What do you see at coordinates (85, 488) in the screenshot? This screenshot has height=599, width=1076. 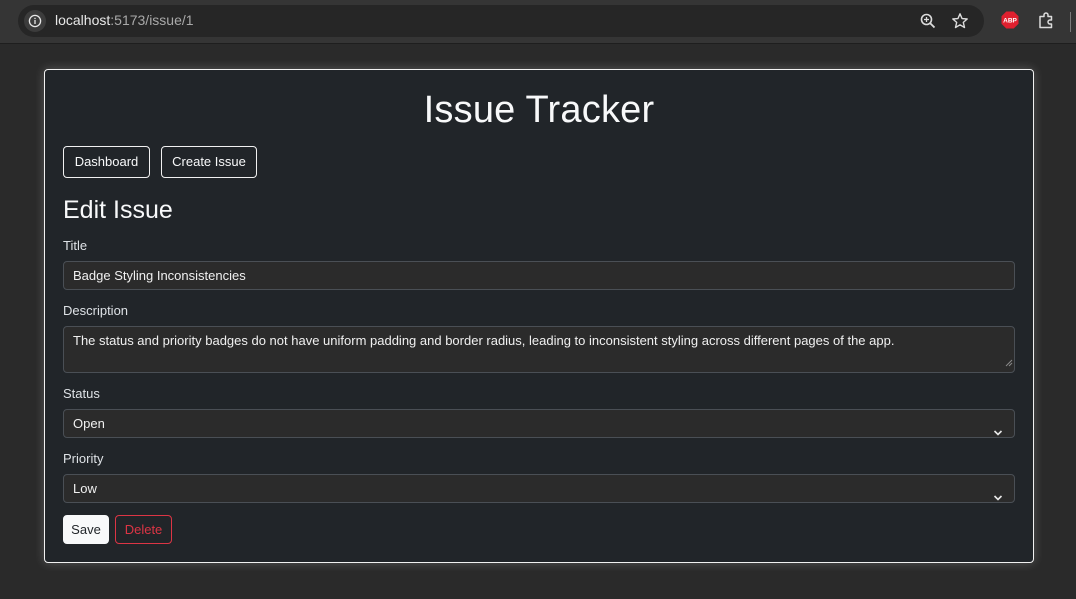 I see `priority-selected-value: Low` at bounding box center [85, 488].